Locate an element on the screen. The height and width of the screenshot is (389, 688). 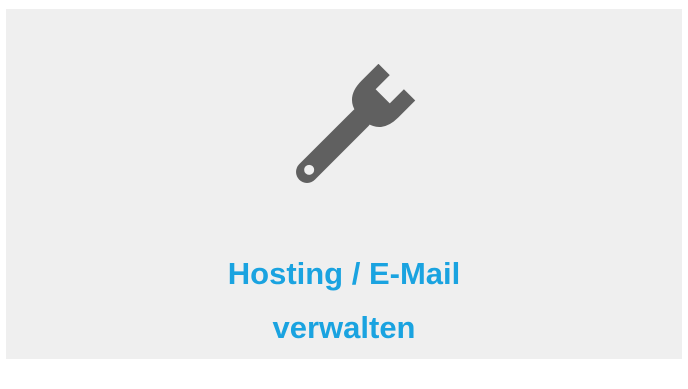
wrench-icon is located at coordinates (353, 129).